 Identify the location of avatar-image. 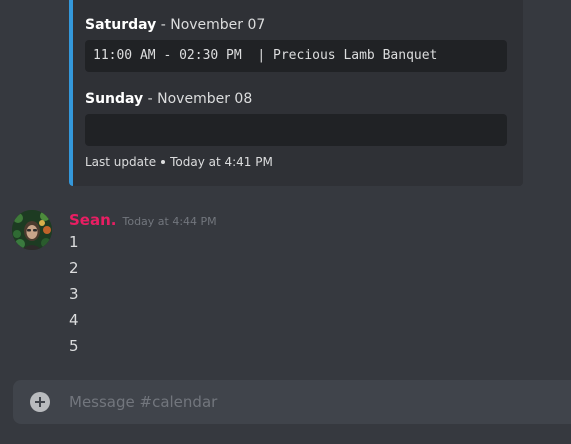
(32, 230).